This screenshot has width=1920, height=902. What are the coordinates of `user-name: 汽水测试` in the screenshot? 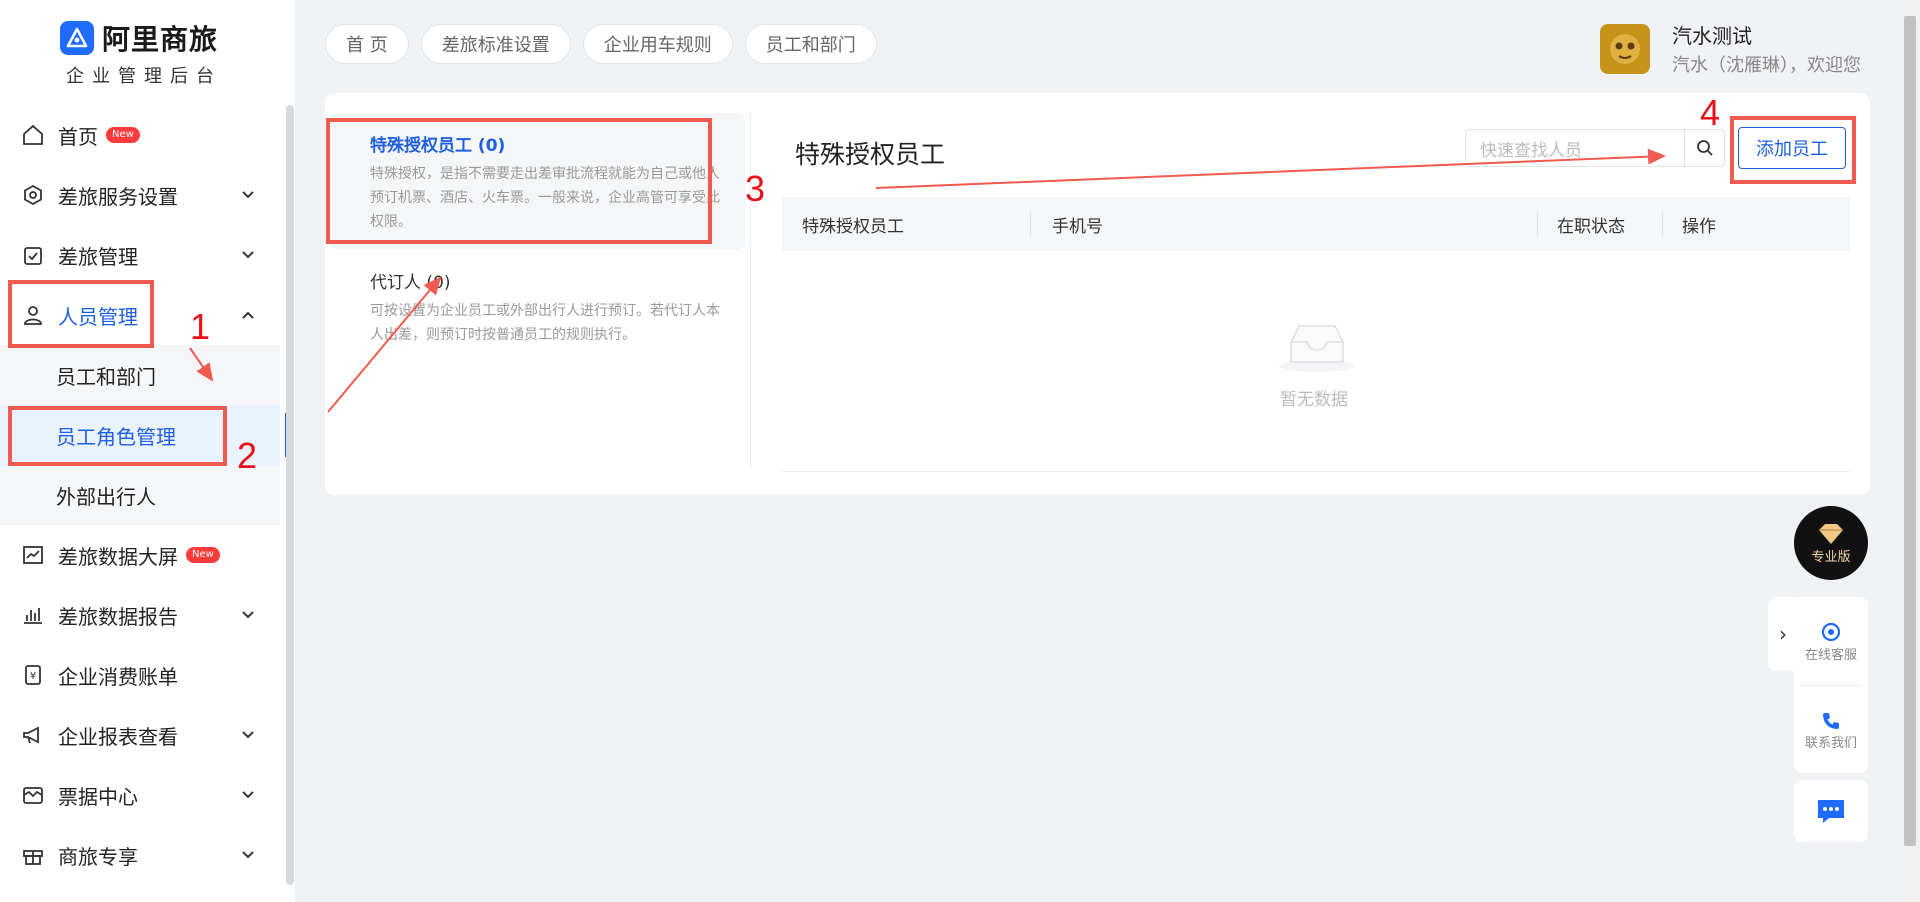 It's located at (1712, 36).